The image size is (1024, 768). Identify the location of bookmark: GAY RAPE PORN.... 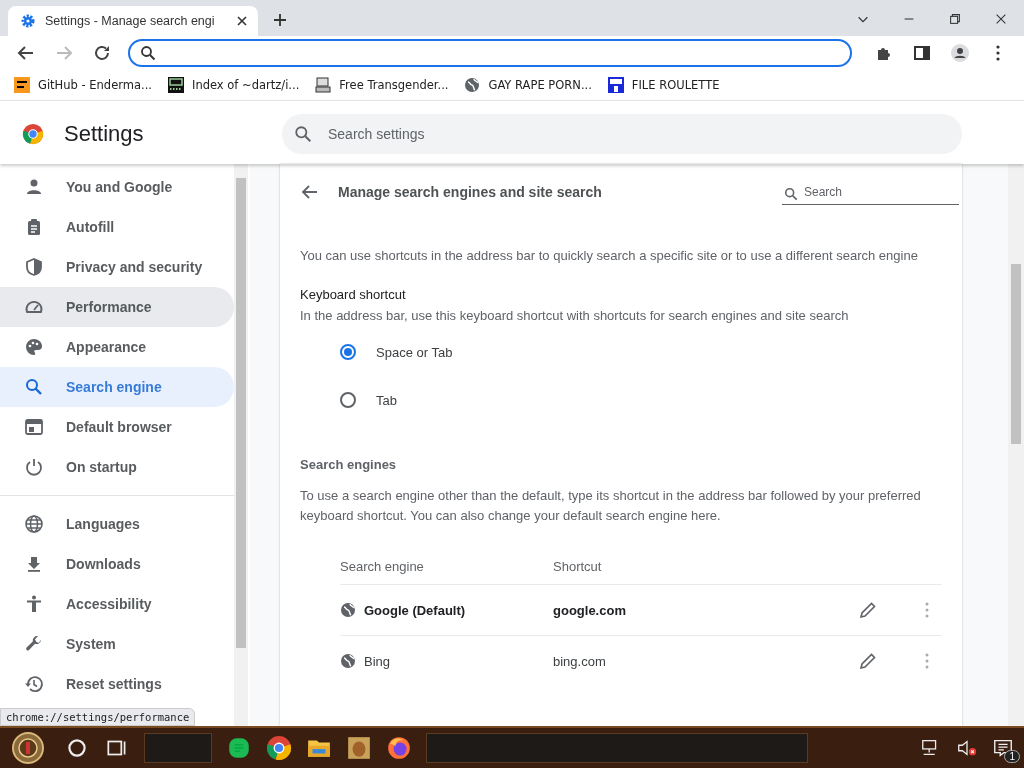
(528, 85).